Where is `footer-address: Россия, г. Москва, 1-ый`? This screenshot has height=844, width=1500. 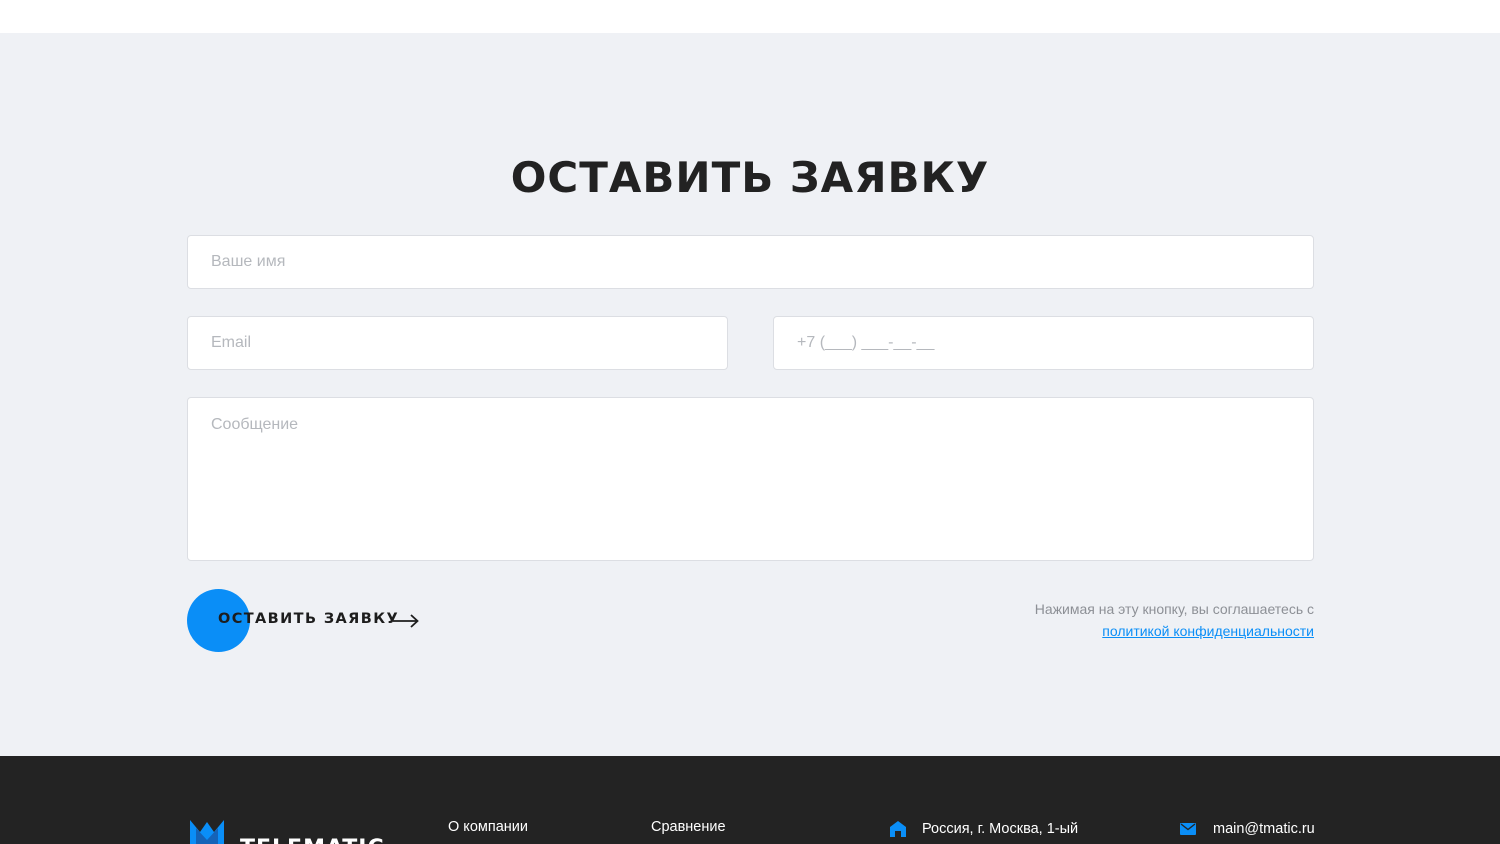
footer-address: Россия, г. Москва, 1-ый is located at coordinates (1000, 829).